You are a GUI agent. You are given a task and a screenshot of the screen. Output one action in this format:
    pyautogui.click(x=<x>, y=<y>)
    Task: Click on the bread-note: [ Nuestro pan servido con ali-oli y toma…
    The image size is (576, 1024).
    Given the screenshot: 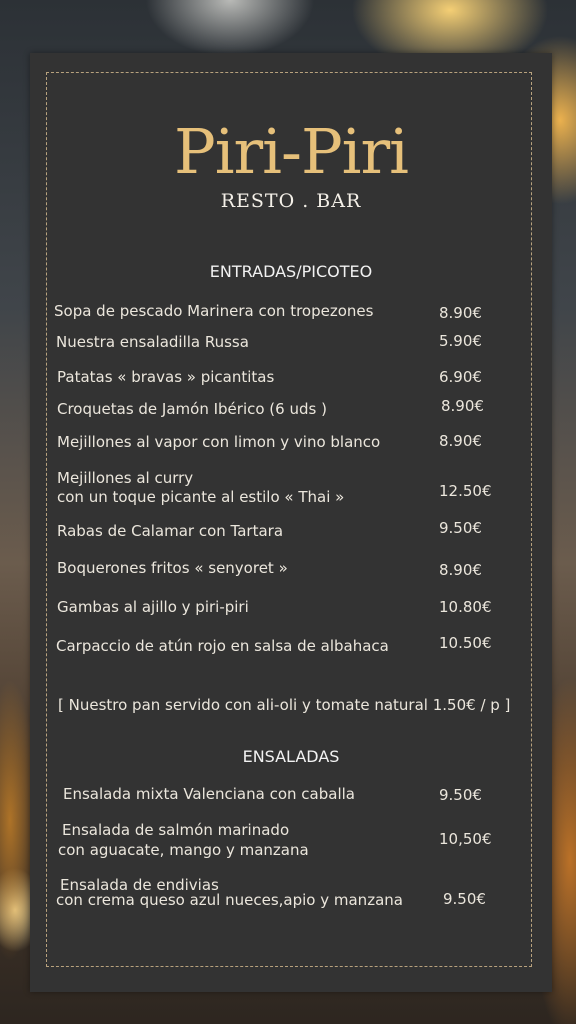 What is the action you would take?
    pyautogui.click(x=284, y=705)
    